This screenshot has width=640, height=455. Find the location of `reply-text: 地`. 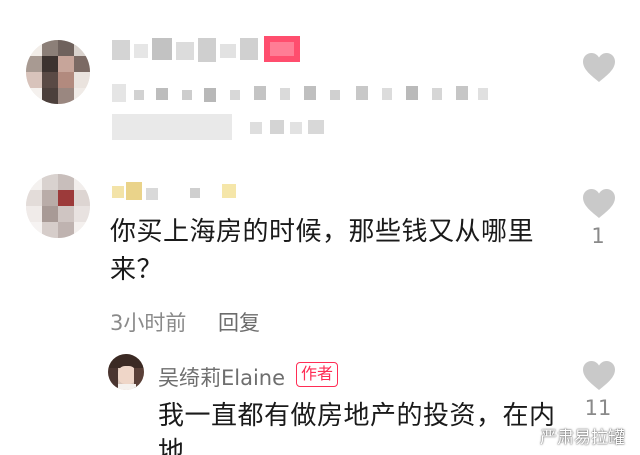

reply-text: 地 is located at coordinates (171, 446).